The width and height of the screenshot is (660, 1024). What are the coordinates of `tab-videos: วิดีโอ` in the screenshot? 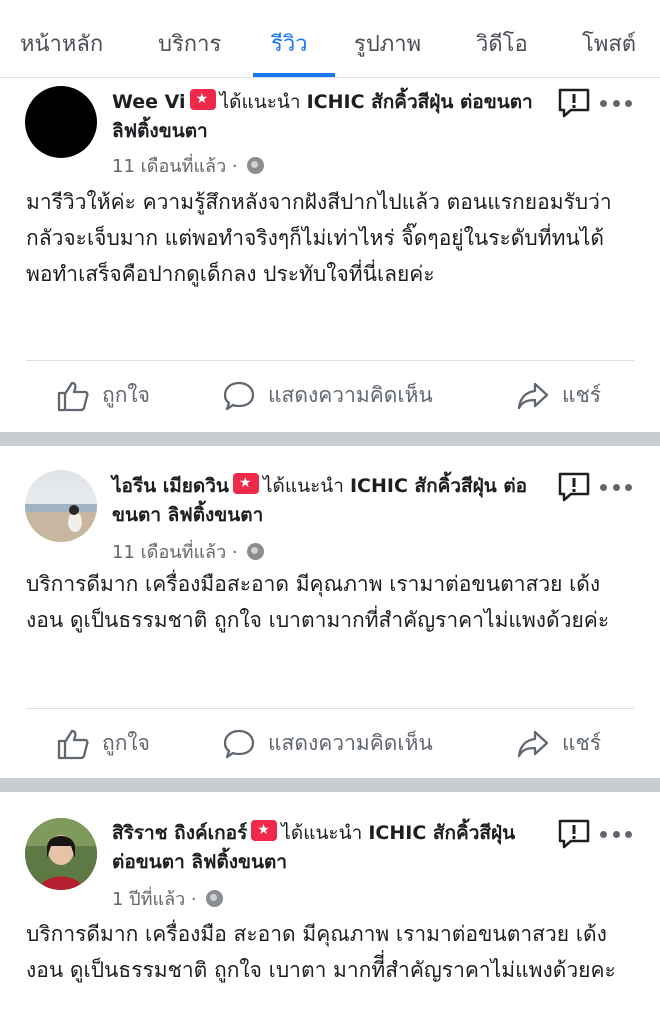 It's located at (502, 43).